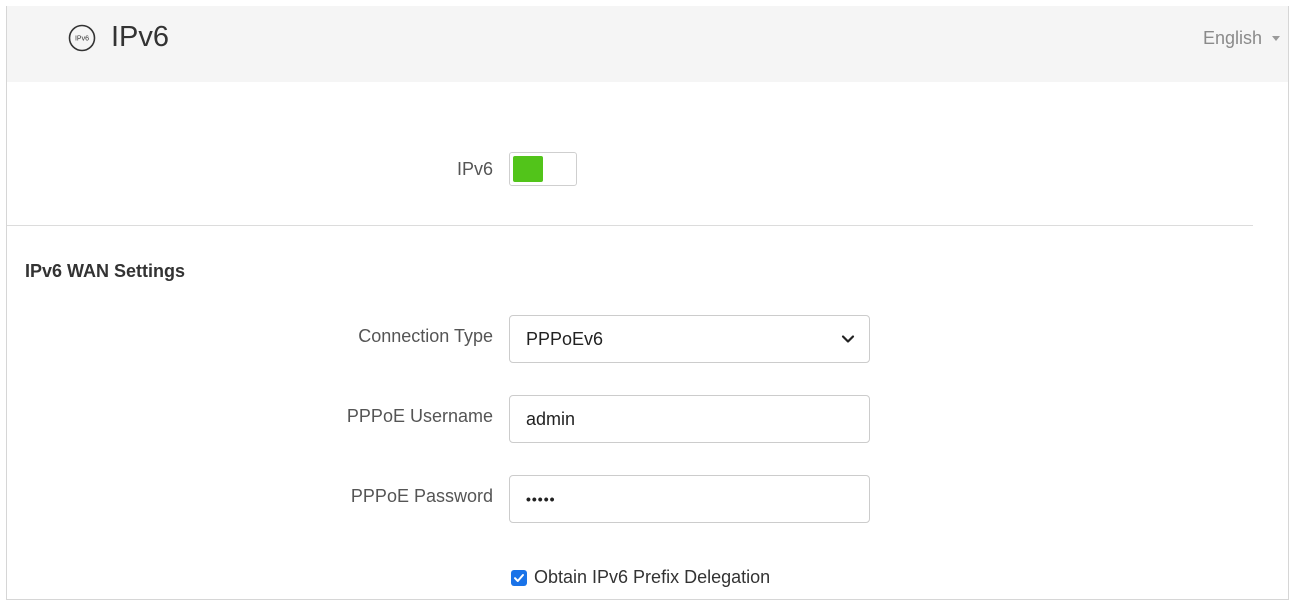 The image size is (1295, 602). Describe the element at coordinates (689, 339) in the screenshot. I see `connection-type-select: PPPoEv6` at that location.